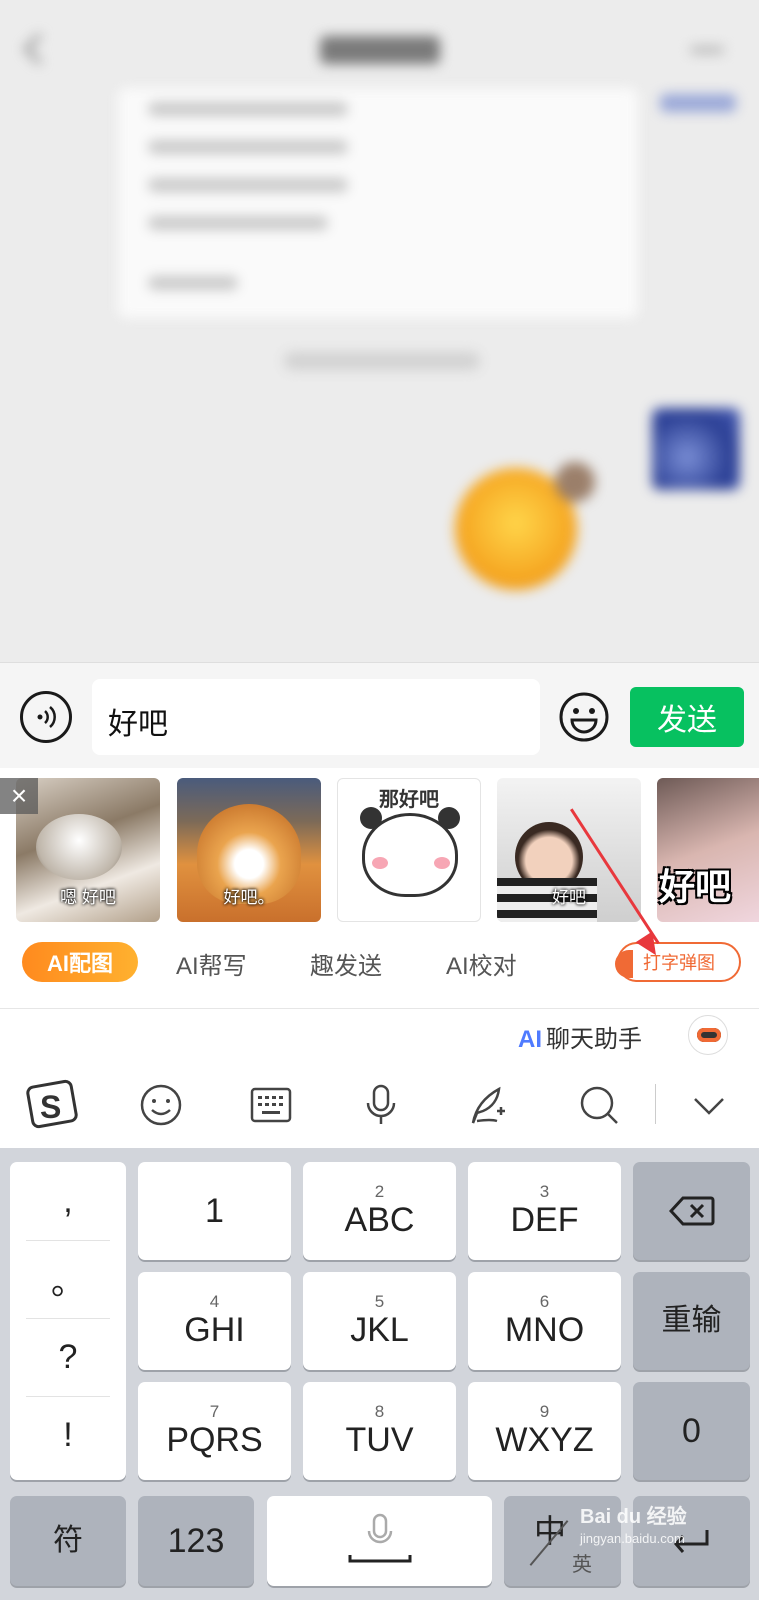 Image resolution: width=759 pixels, height=1600 pixels. I want to click on robot-icon, so click(708, 1035).